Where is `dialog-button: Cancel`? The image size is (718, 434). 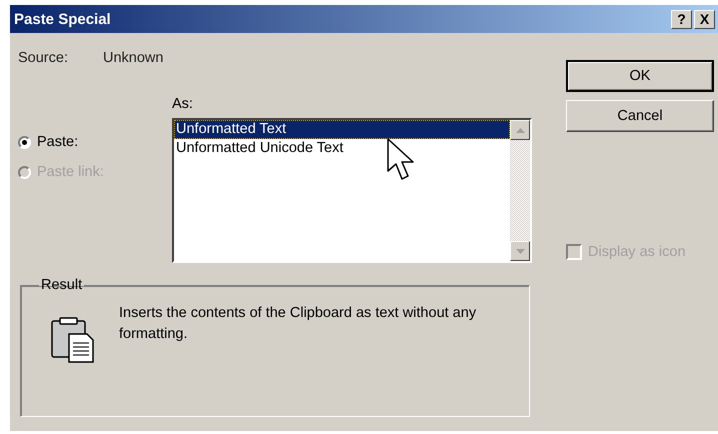
dialog-button: Cancel is located at coordinates (640, 116).